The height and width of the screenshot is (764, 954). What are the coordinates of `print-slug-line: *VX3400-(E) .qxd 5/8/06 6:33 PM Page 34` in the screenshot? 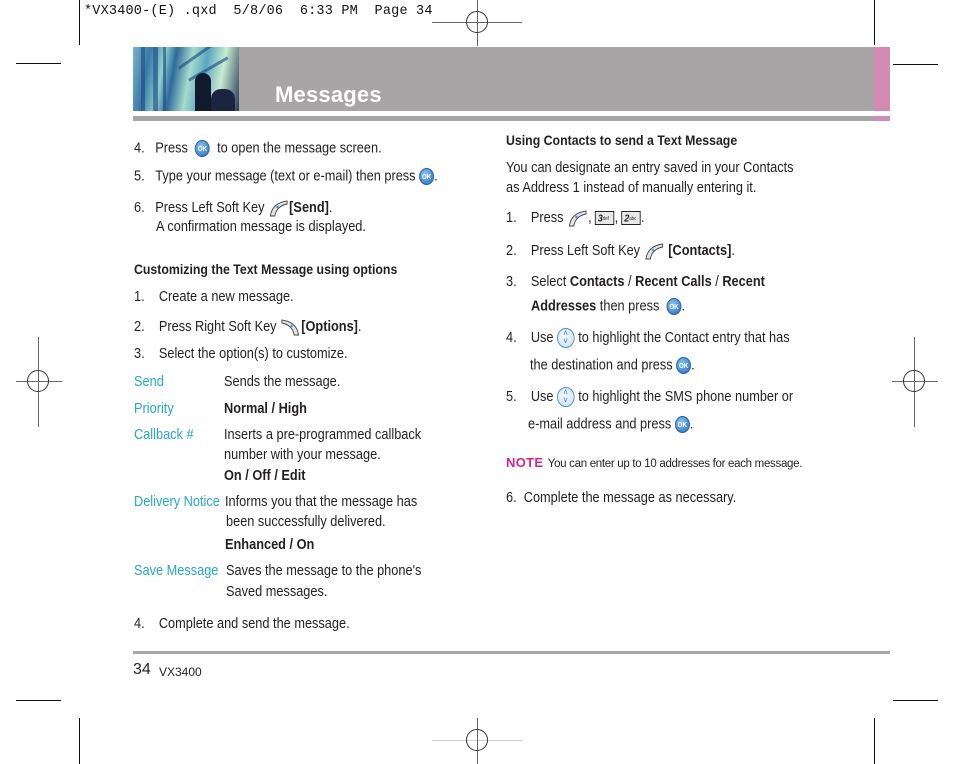 It's located at (258, 11).